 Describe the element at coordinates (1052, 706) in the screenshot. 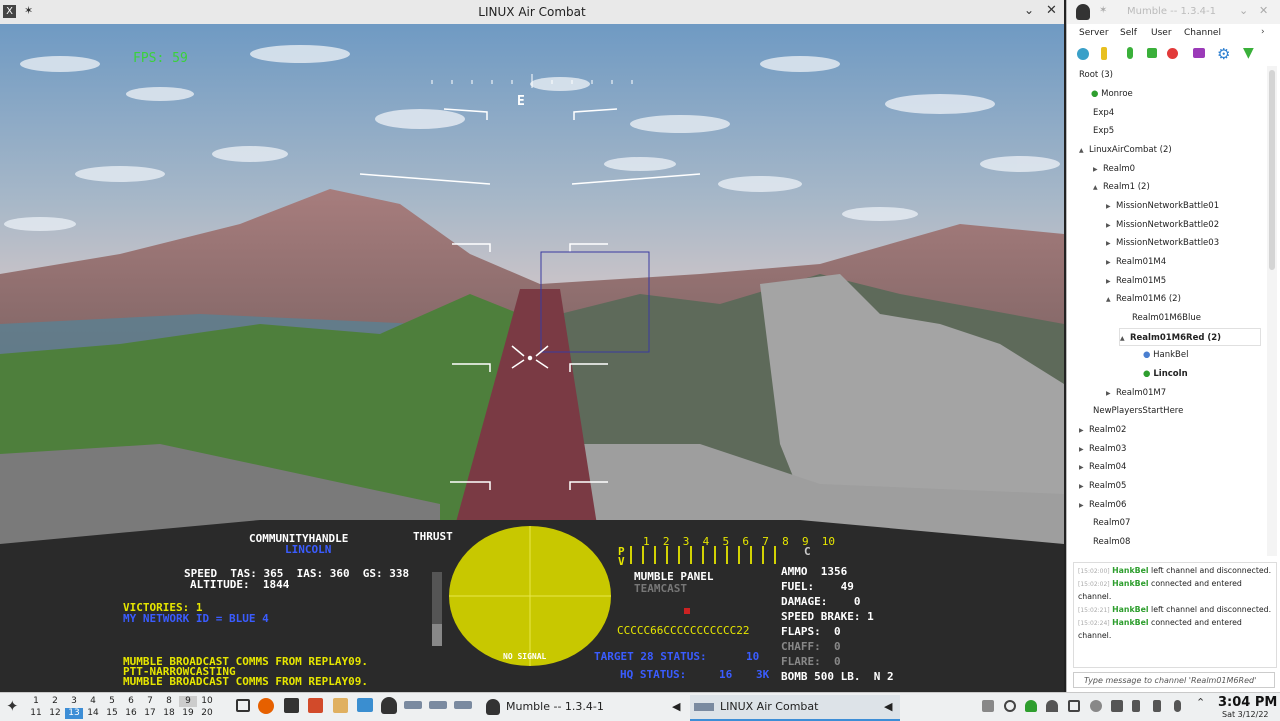

I see `wifi-icon` at that location.